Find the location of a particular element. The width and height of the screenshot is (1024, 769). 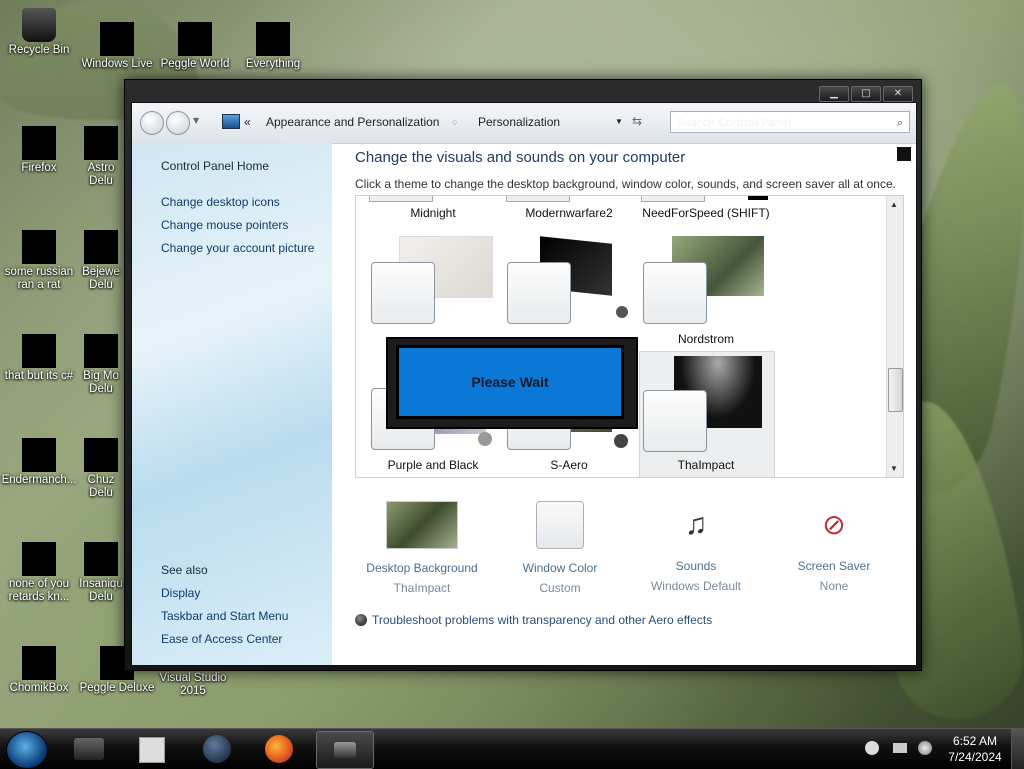

desktop-icon-bejeweled-deluxe: Bejewe Delu is located at coordinates (101, 261).